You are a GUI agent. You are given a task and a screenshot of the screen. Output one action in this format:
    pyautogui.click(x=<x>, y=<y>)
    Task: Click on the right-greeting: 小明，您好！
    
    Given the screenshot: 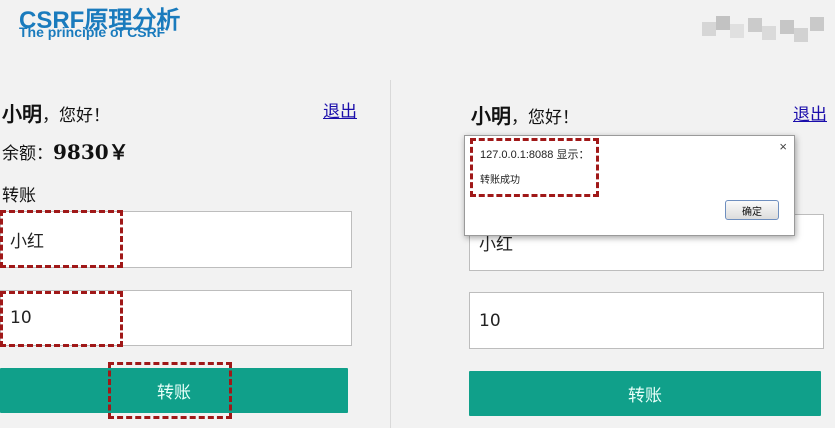 What is the action you would take?
    pyautogui.click(x=525, y=114)
    